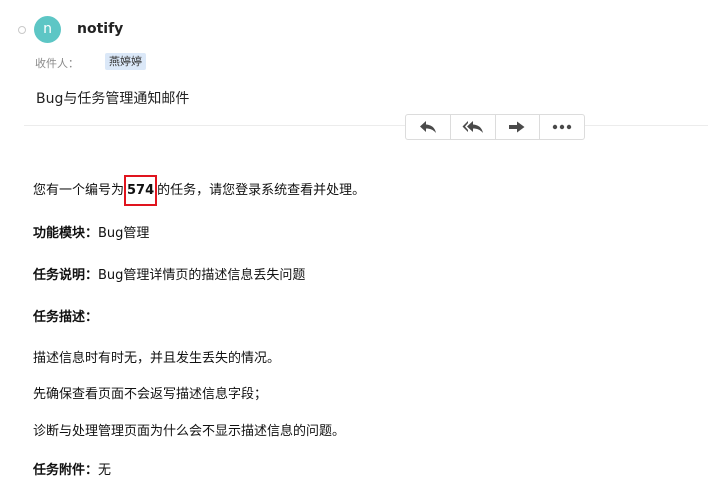 The image size is (708, 495). What do you see at coordinates (66, 233) in the screenshot?
I see `module-label: 功能模块：` at bounding box center [66, 233].